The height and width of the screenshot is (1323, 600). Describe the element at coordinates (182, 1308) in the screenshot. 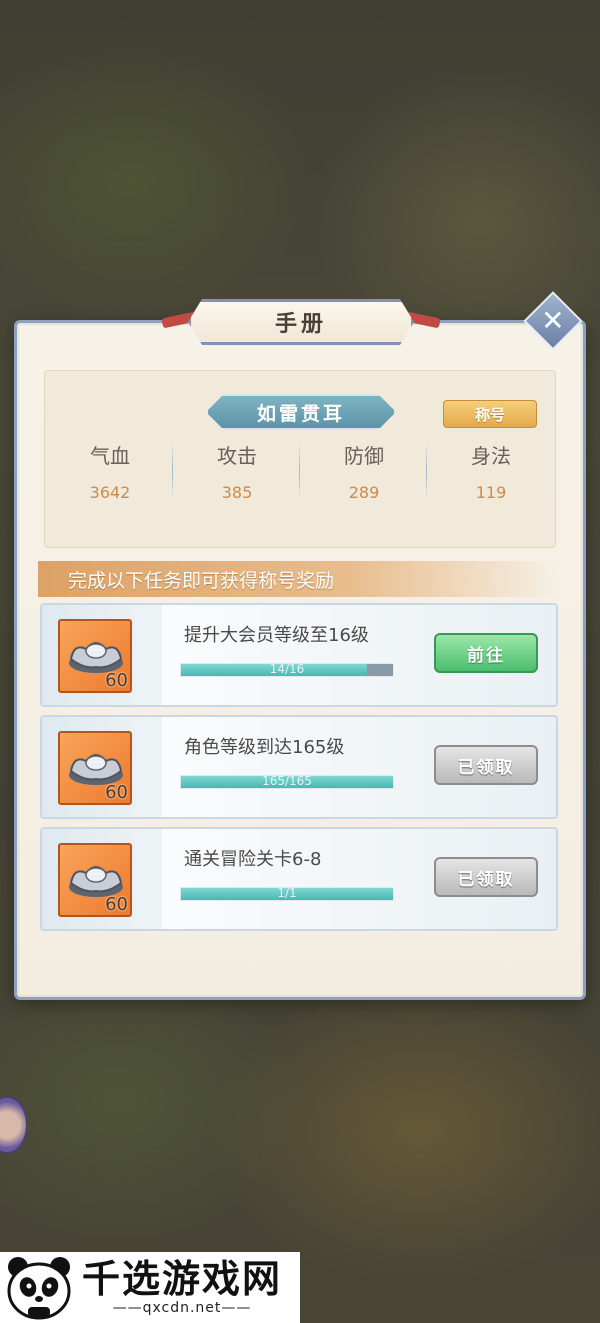

I see `watermark-url: ——qxcdn.net——` at that location.